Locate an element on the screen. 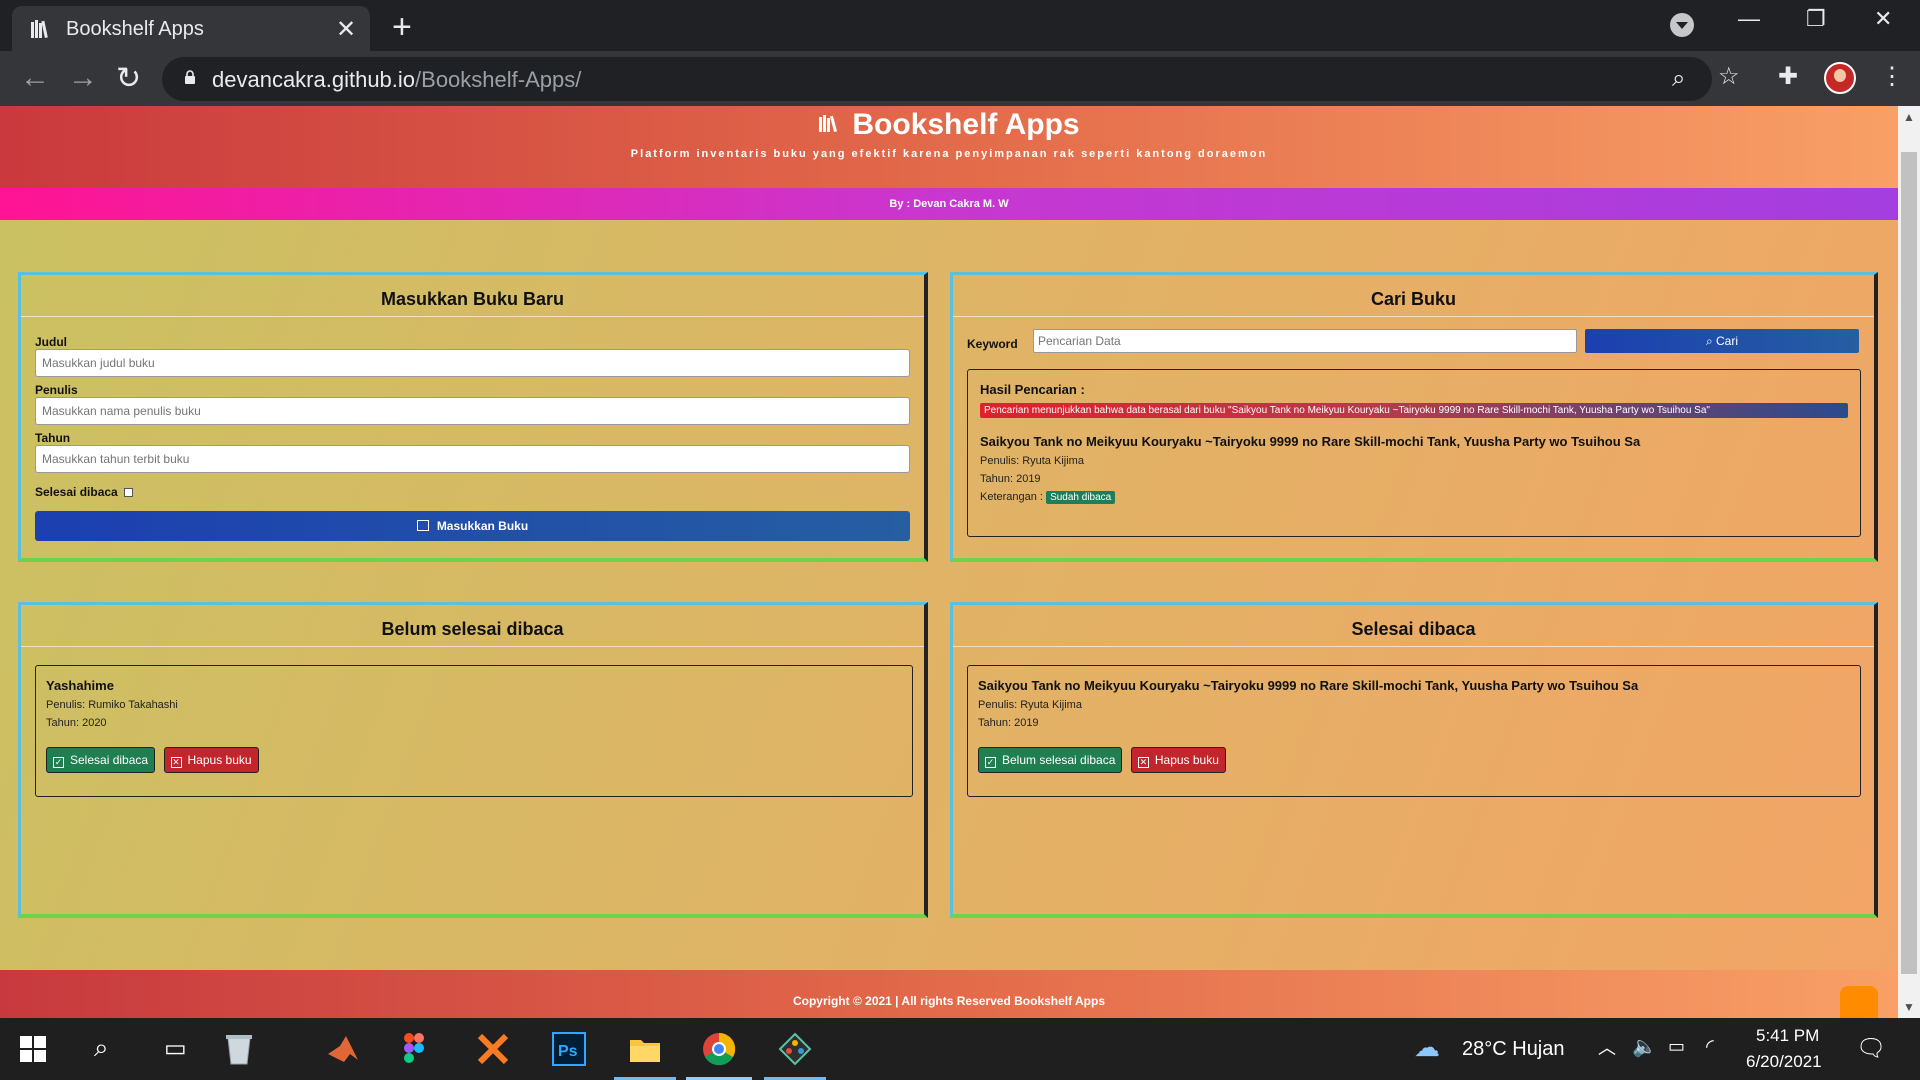 This screenshot has width=1920, height=1080. close-window-button: ✕ is located at coordinates (1883, 19).